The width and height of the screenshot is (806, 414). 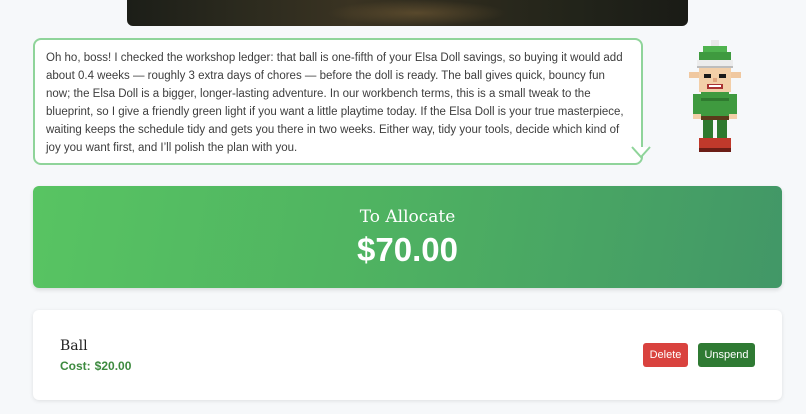 What do you see at coordinates (74, 346) in the screenshot?
I see `item-name: Ball` at bounding box center [74, 346].